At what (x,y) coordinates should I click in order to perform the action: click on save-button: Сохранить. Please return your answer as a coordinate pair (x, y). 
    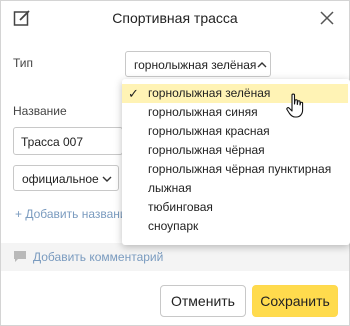
    Looking at the image, I should click on (295, 301).